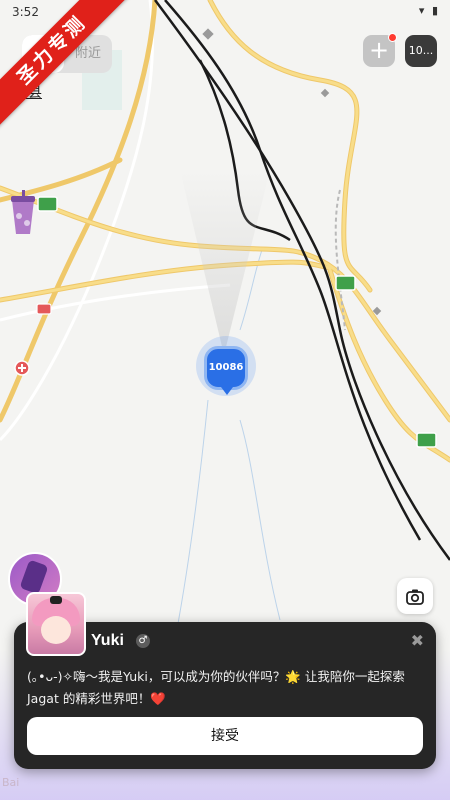 The image size is (450, 800). Describe the element at coordinates (143, 641) in the screenshot. I see `gender-icon: ♂` at that location.